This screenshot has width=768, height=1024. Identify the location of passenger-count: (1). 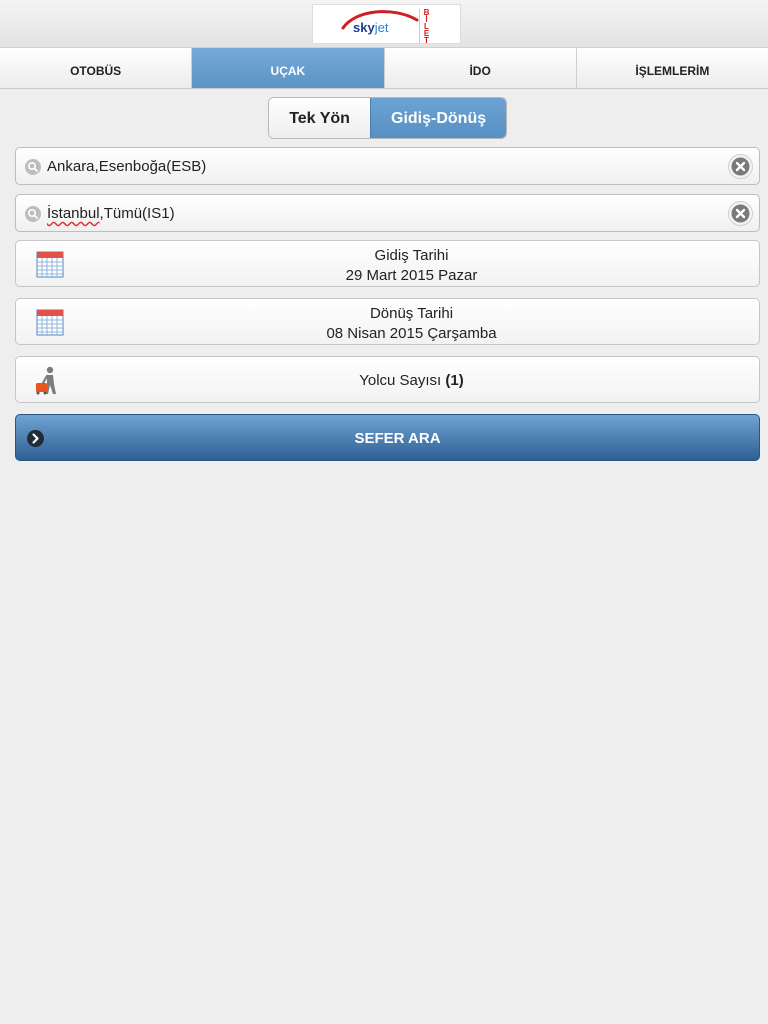
(454, 380).